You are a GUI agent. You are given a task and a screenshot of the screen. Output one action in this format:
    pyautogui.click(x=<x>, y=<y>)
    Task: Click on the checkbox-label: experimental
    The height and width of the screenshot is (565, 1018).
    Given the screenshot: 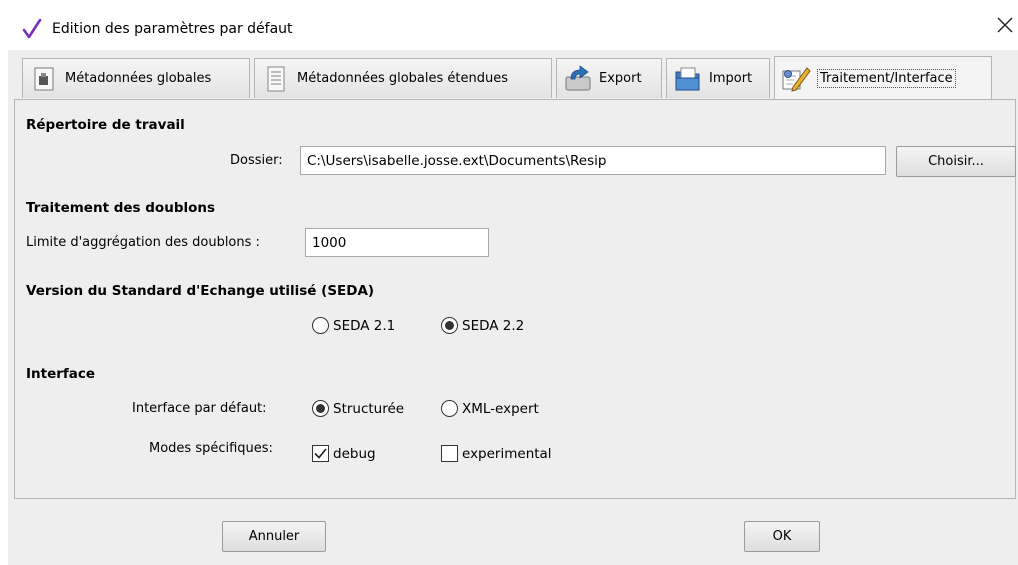 What is the action you would take?
    pyautogui.click(x=507, y=453)
    